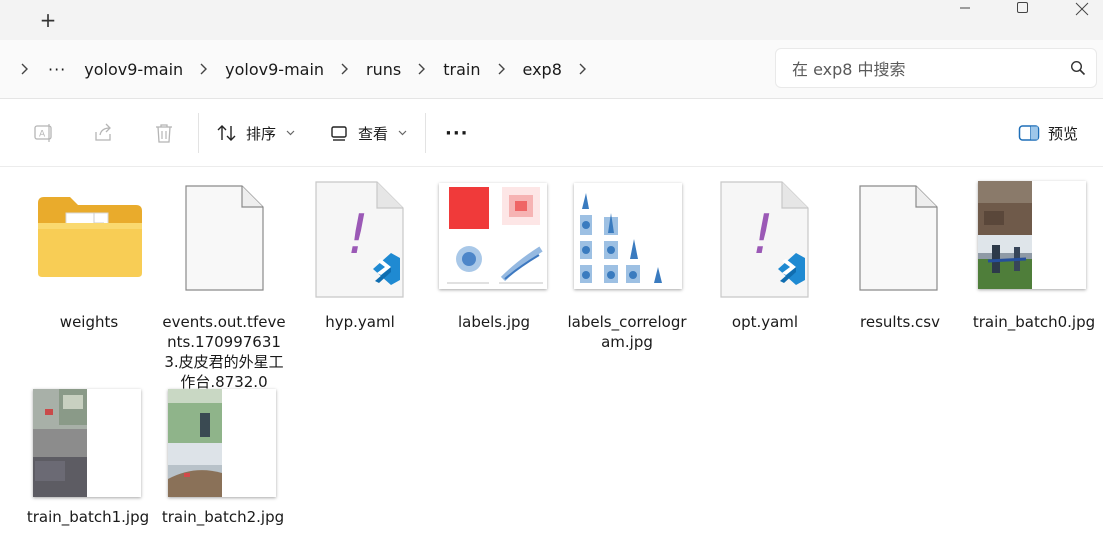  What do you see at coordinates (494, 322) in the screenshot?
I see `file-name: labels.jpg` at bounding box center [494, 322].